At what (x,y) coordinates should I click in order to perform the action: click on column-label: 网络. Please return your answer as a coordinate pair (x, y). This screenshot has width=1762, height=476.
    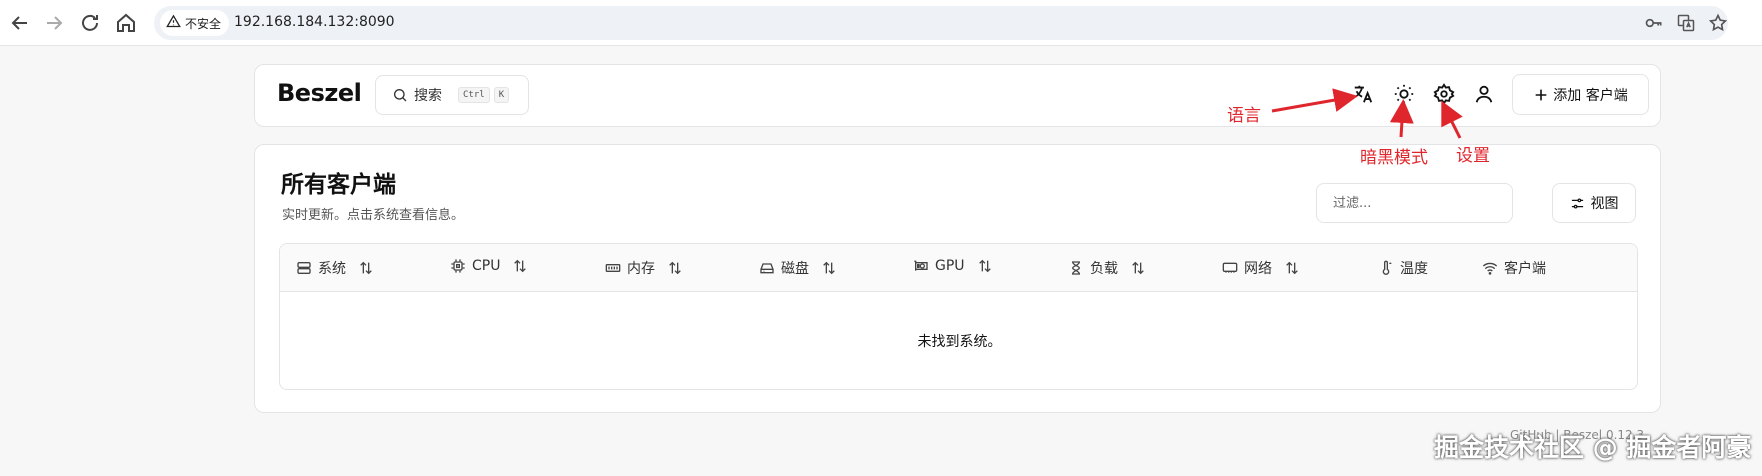
    Looking at the image, I should click on (1258, 269).